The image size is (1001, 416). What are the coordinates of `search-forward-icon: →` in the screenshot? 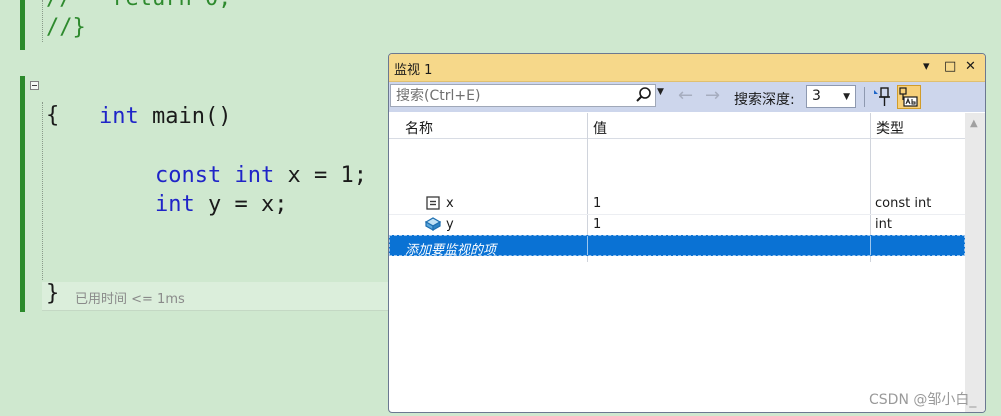 It's located at (712, 95).